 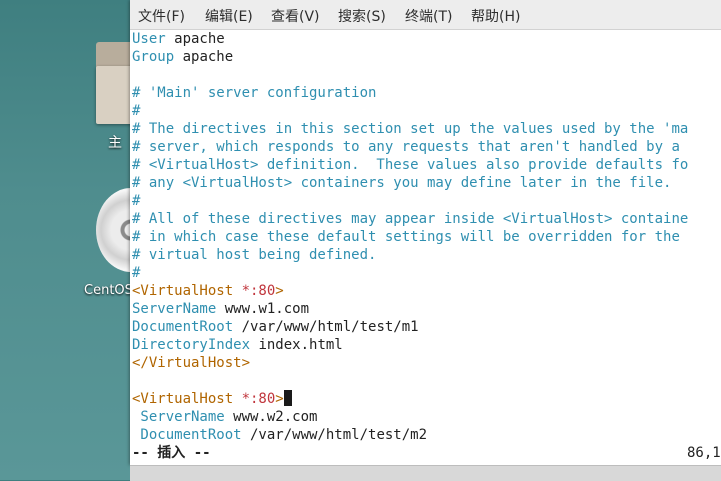 What do you see at coordinates (229, 16) in the screenshot?
I see `menu-edit: 编辑(E)` at bounding box center [229, 16].